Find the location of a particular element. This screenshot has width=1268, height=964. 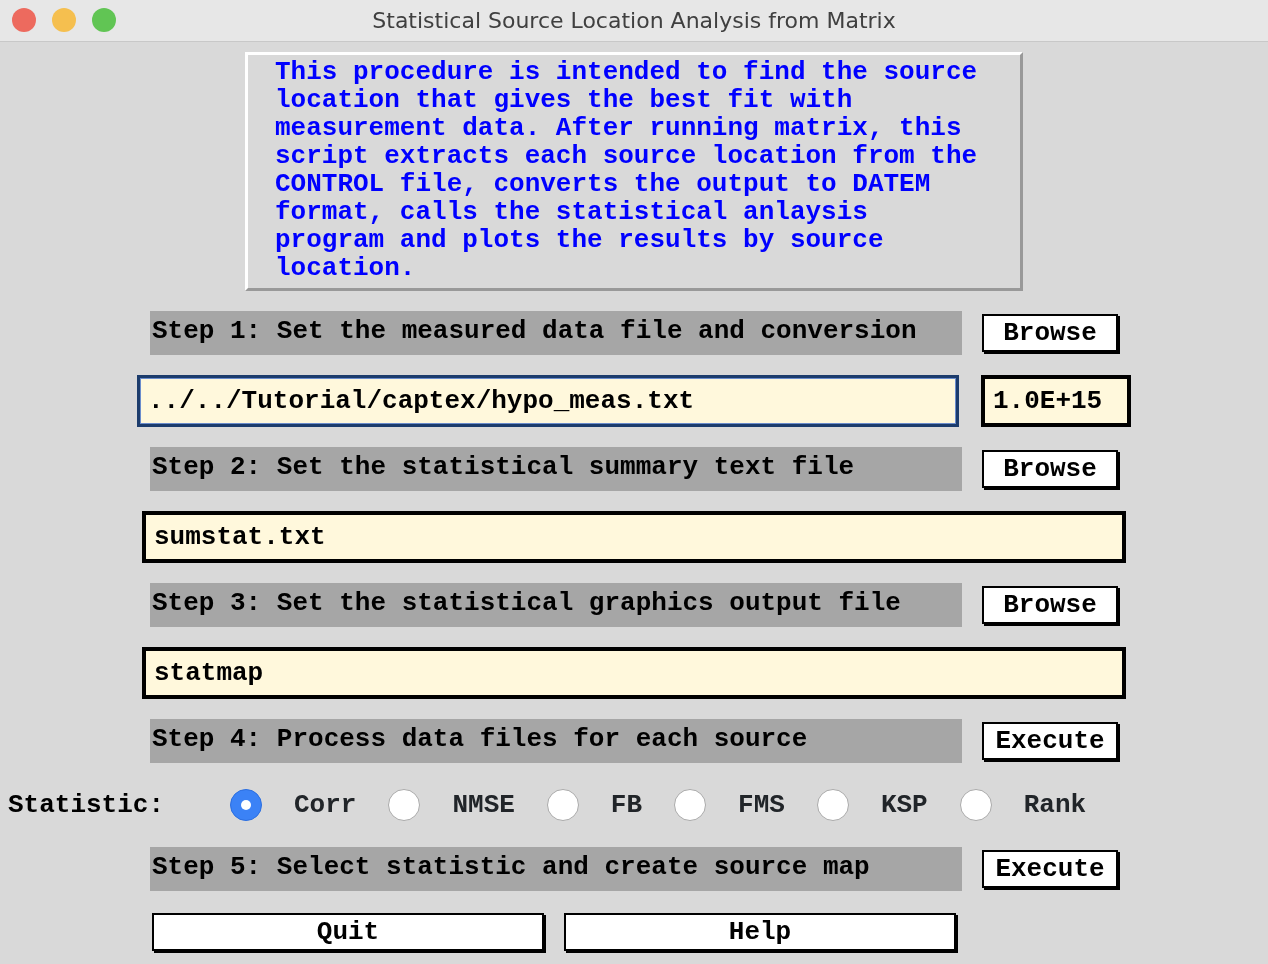

step-label: Step 4: Process data files for each source is located at coordinates (556, 741).